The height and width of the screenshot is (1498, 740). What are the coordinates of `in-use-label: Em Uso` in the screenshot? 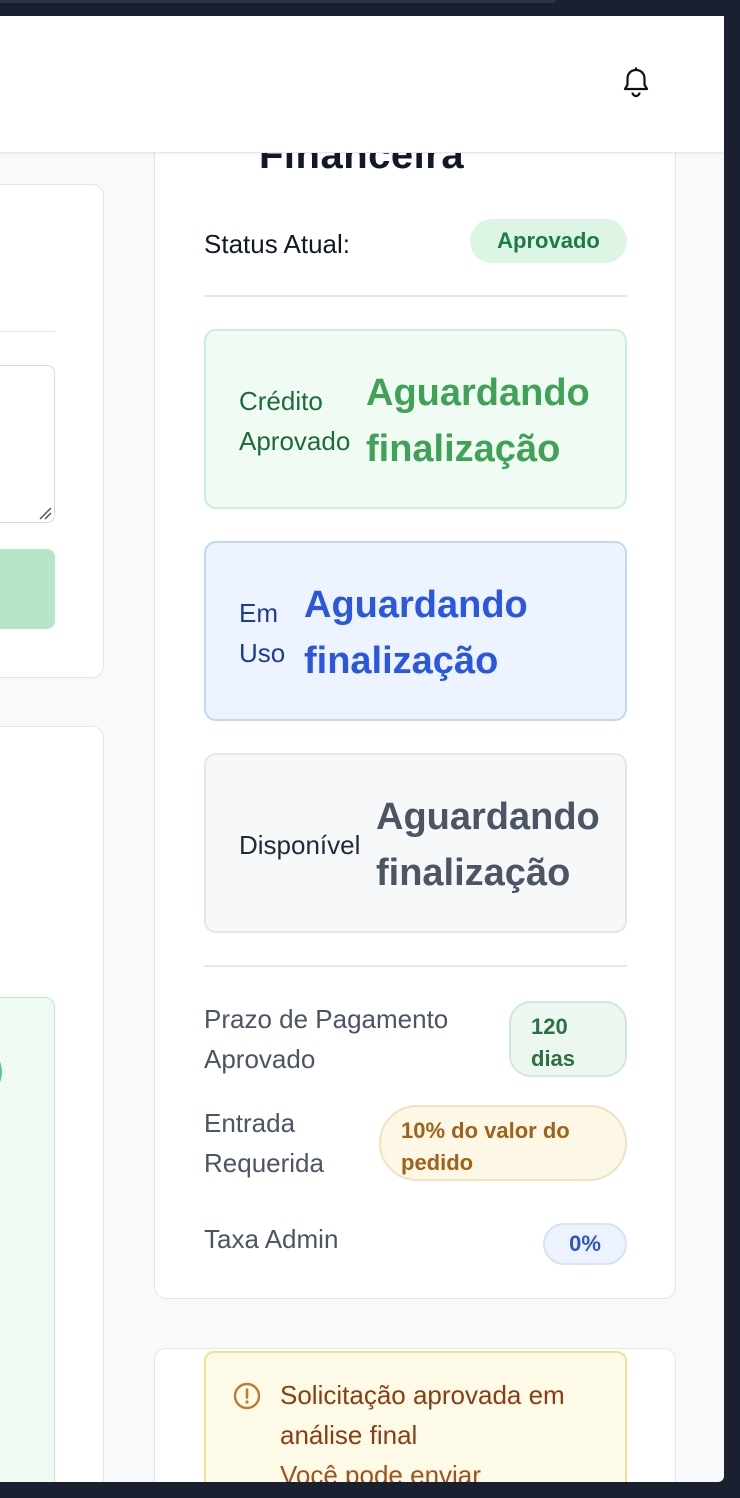 It's located at (262, 633).